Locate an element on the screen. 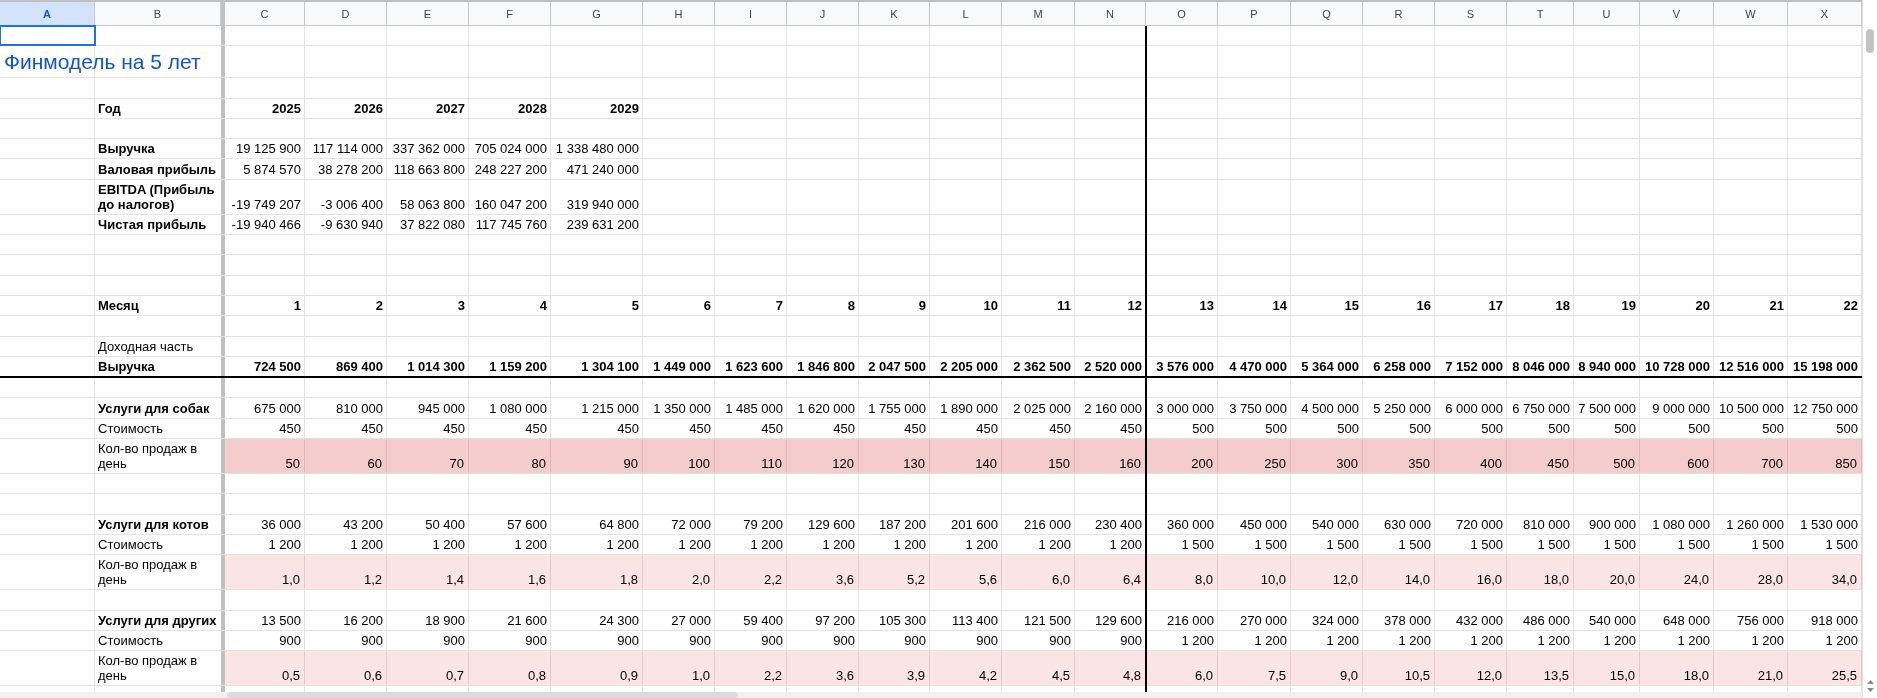 The height and width of the screenshot is (698, 1877). table-cell-text: 27 000 is located at coordinates (691, 620).